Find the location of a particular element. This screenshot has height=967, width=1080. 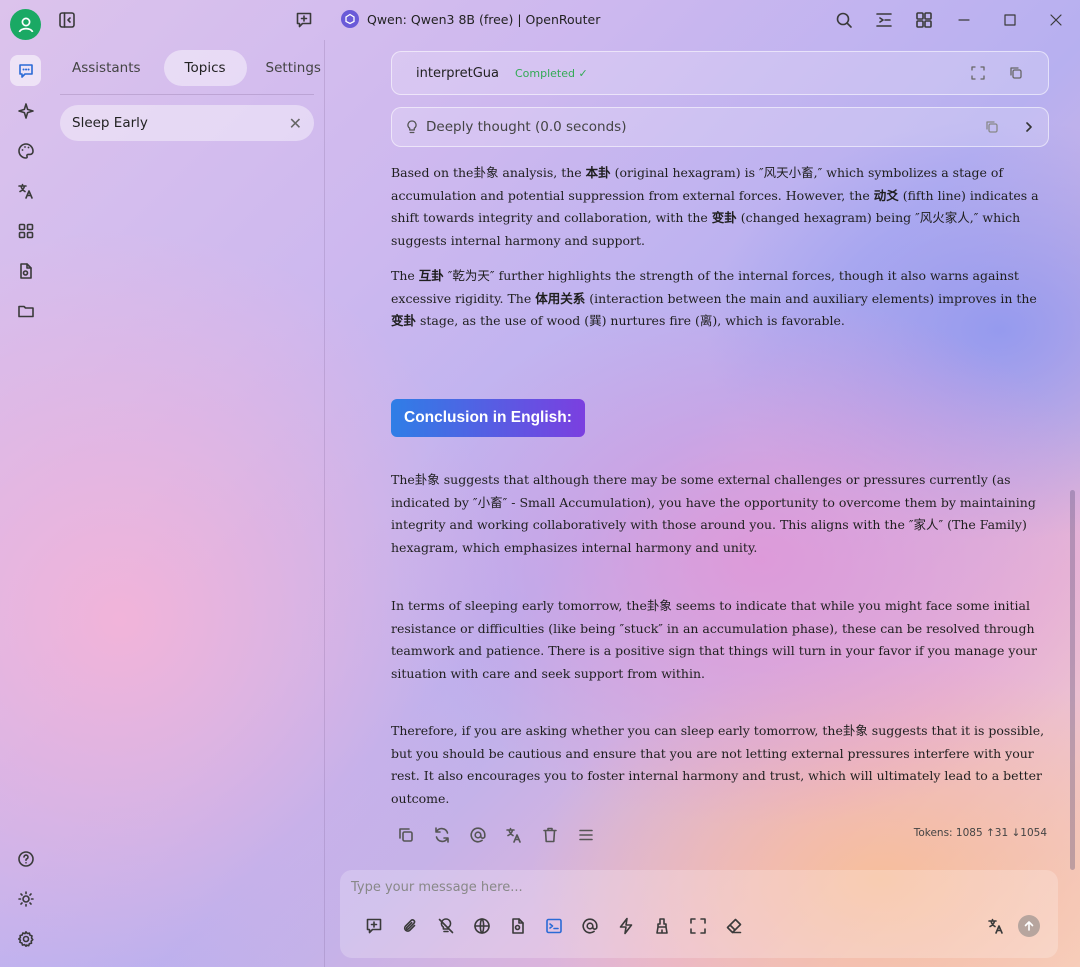

close-icon is located at coordinates (1056, 20).